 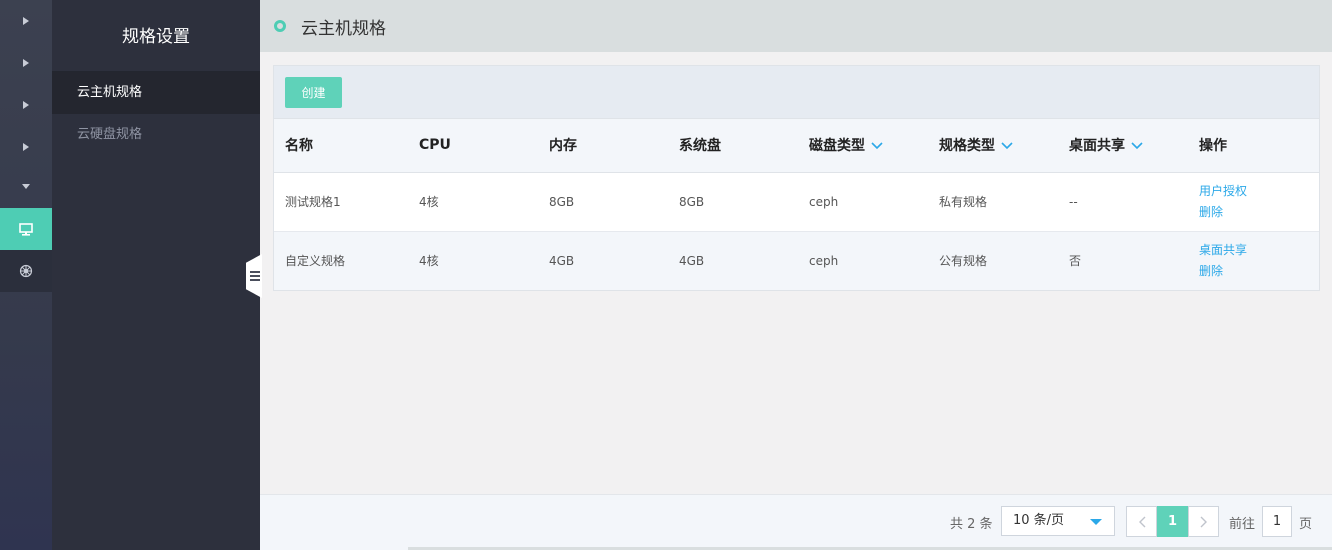 I want to click on column-header-disk-type: 磁盘类型, so click(x=863, y=146).